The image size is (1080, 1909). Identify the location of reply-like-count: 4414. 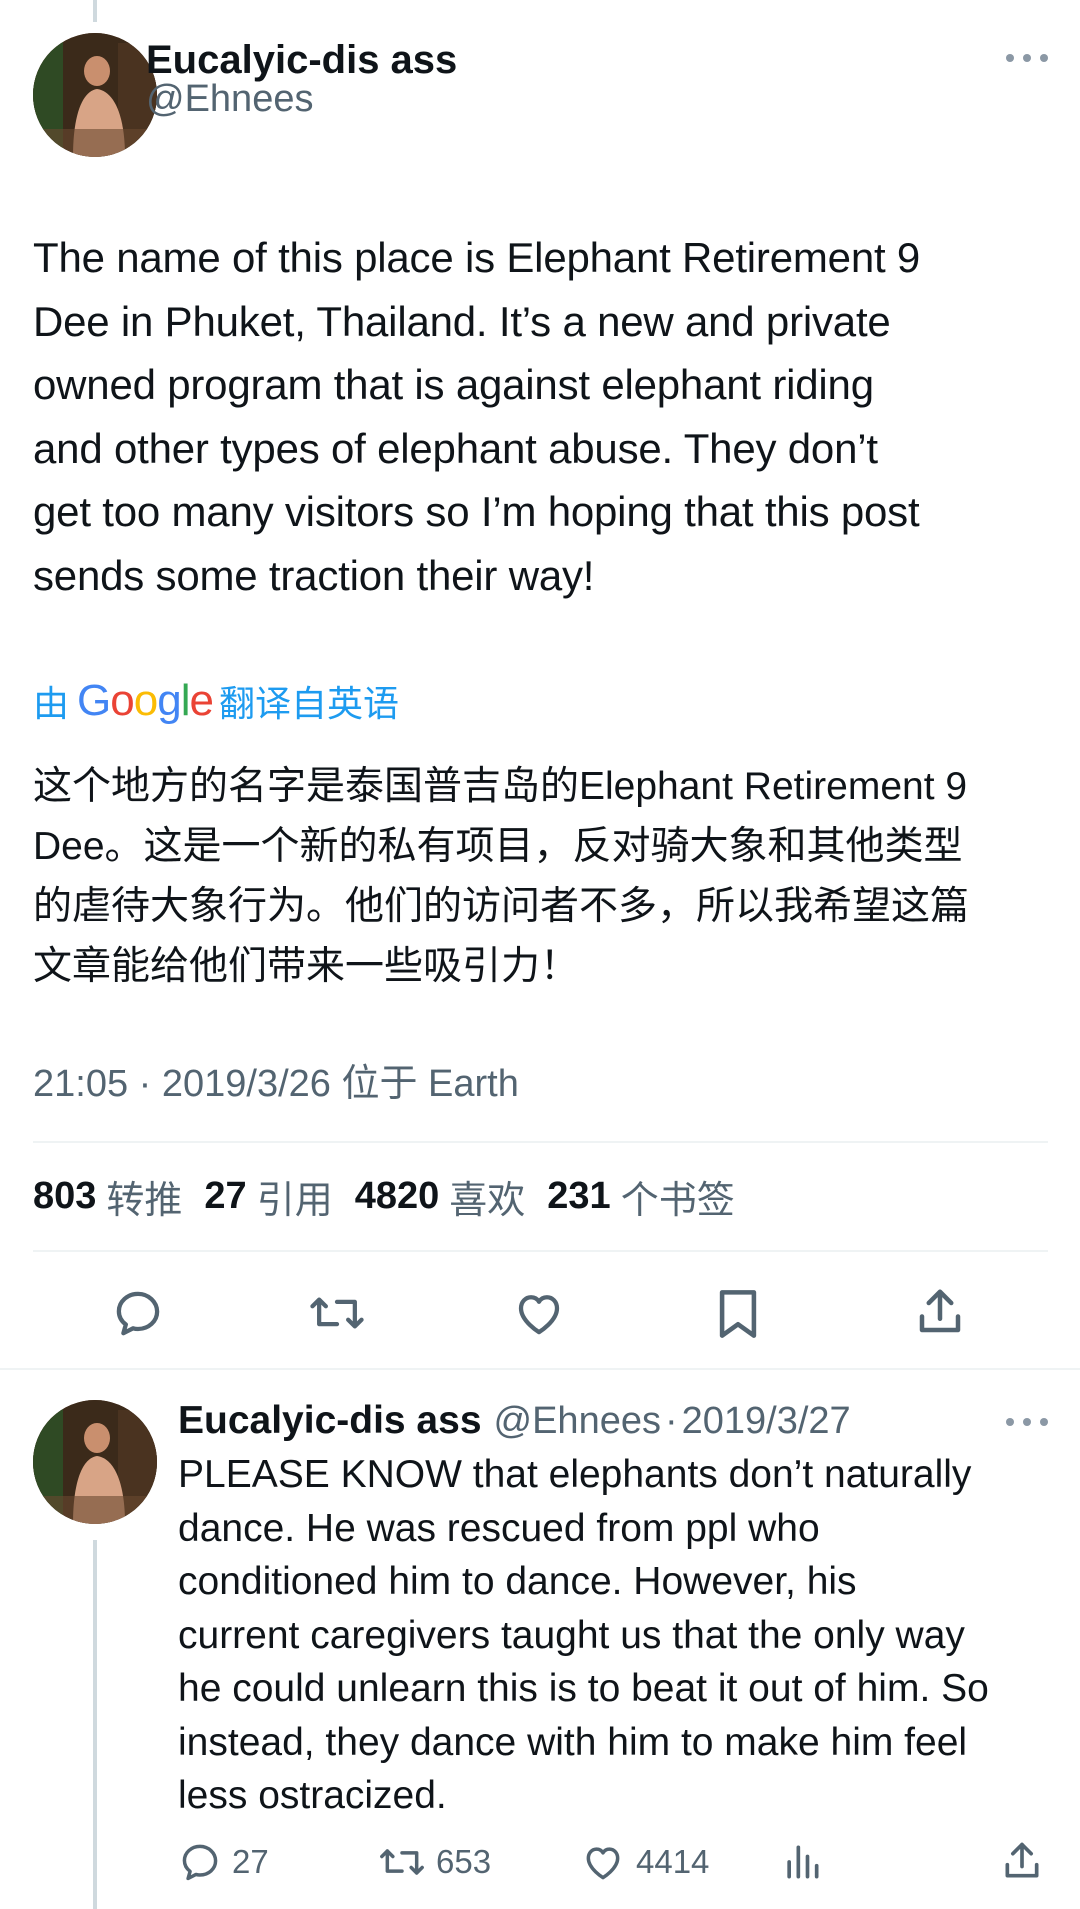
(673, 1861).